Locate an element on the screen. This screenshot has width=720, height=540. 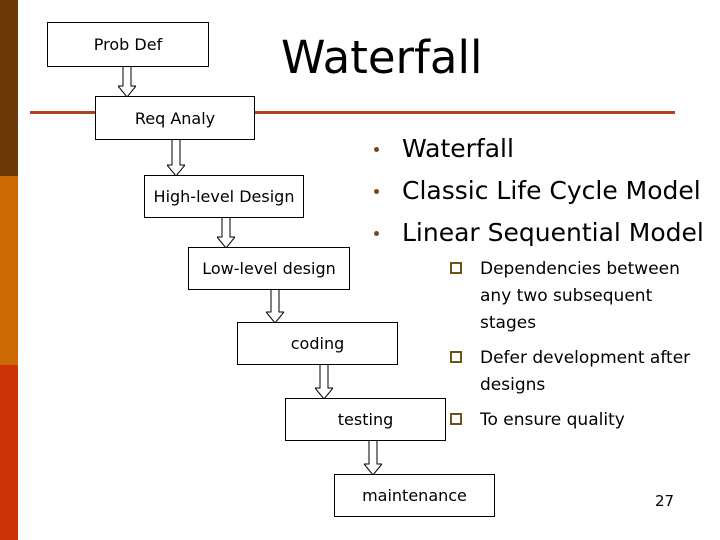
list-item: To ensure quality is located at coordinates (581, 420).